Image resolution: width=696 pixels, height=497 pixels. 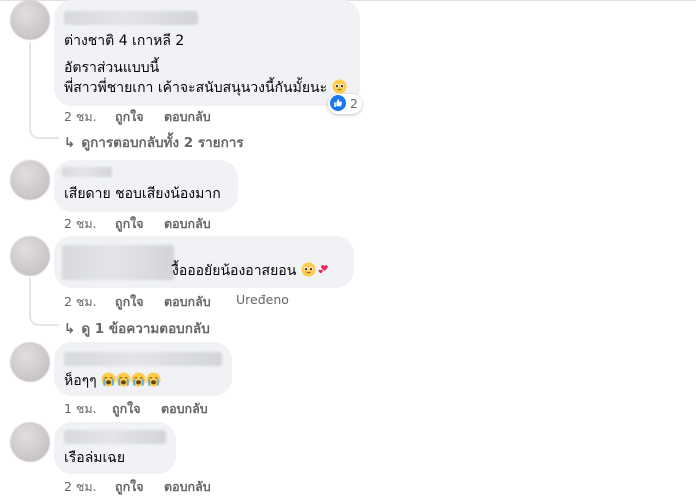 What do you see at coordinates (112, 68) in the screenshot?
I see `comment-text: อัตราส่วนแบบนี้` at bounding box center [112, 68].